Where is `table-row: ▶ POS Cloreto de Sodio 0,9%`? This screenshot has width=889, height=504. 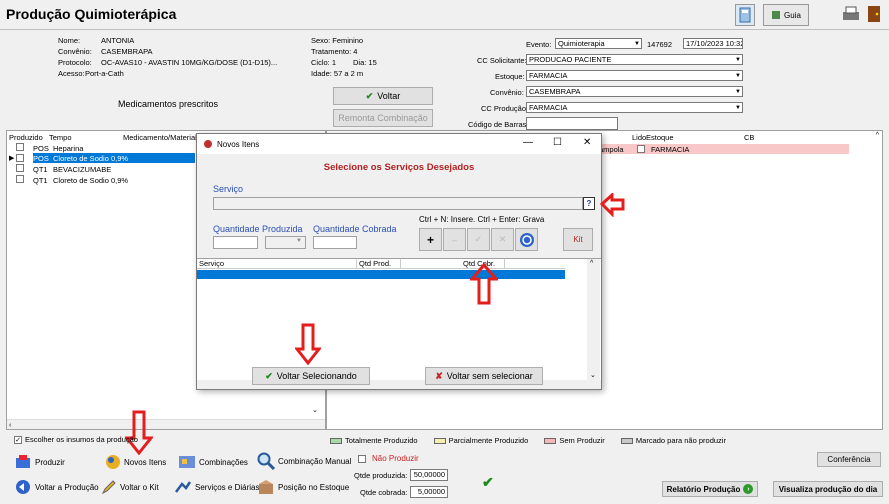 table-row: ▶ POS Cloreto de Sodio 0,9% is located at coordinates (101, 158).